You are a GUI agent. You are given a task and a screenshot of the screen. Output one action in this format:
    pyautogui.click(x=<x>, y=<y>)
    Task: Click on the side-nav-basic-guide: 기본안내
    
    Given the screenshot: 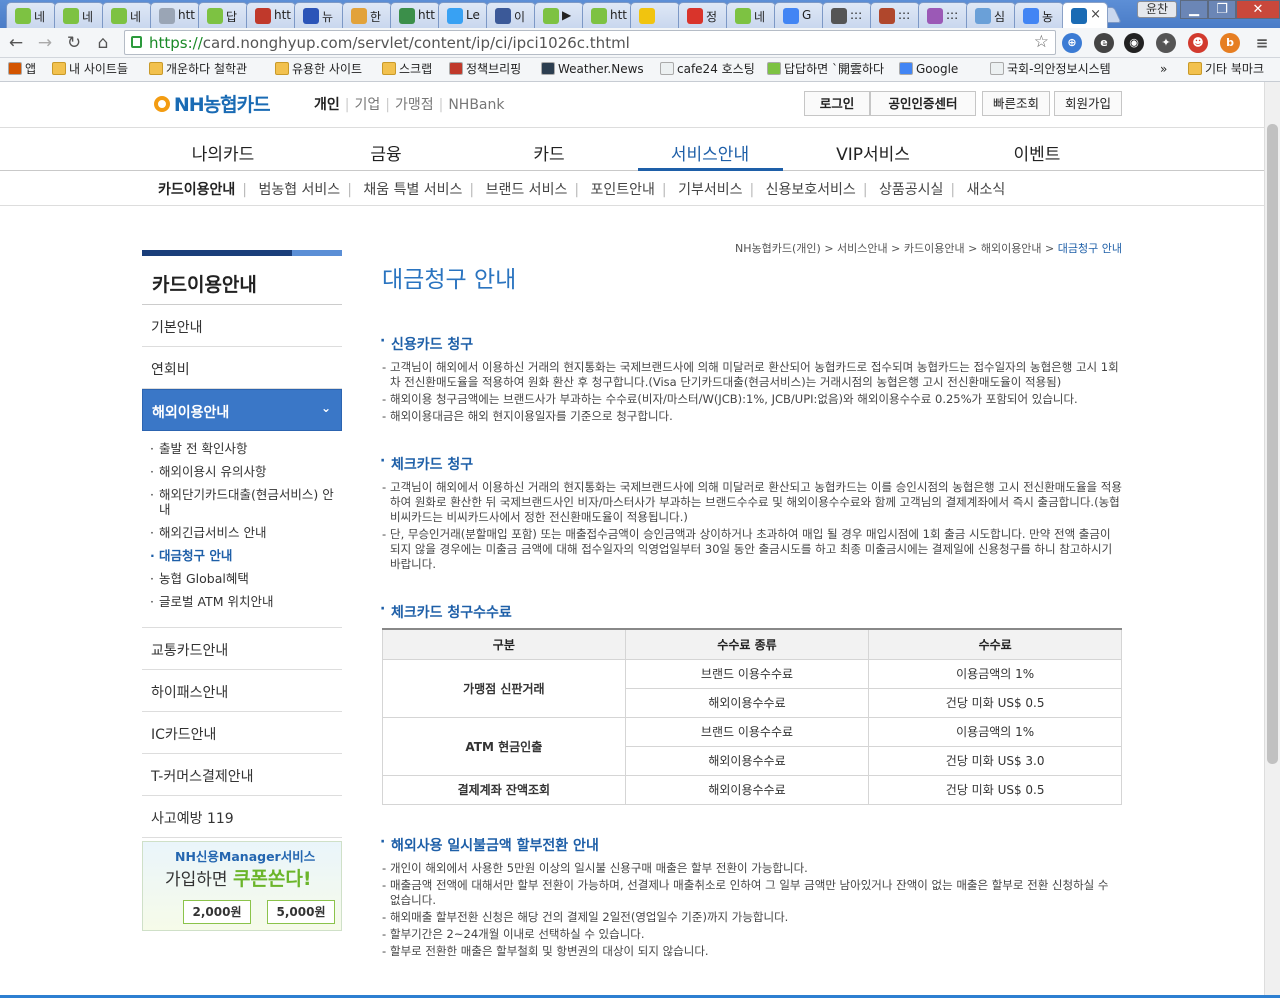 What is the action you would take?
    pyautogui.click(x=242, y=326)
    